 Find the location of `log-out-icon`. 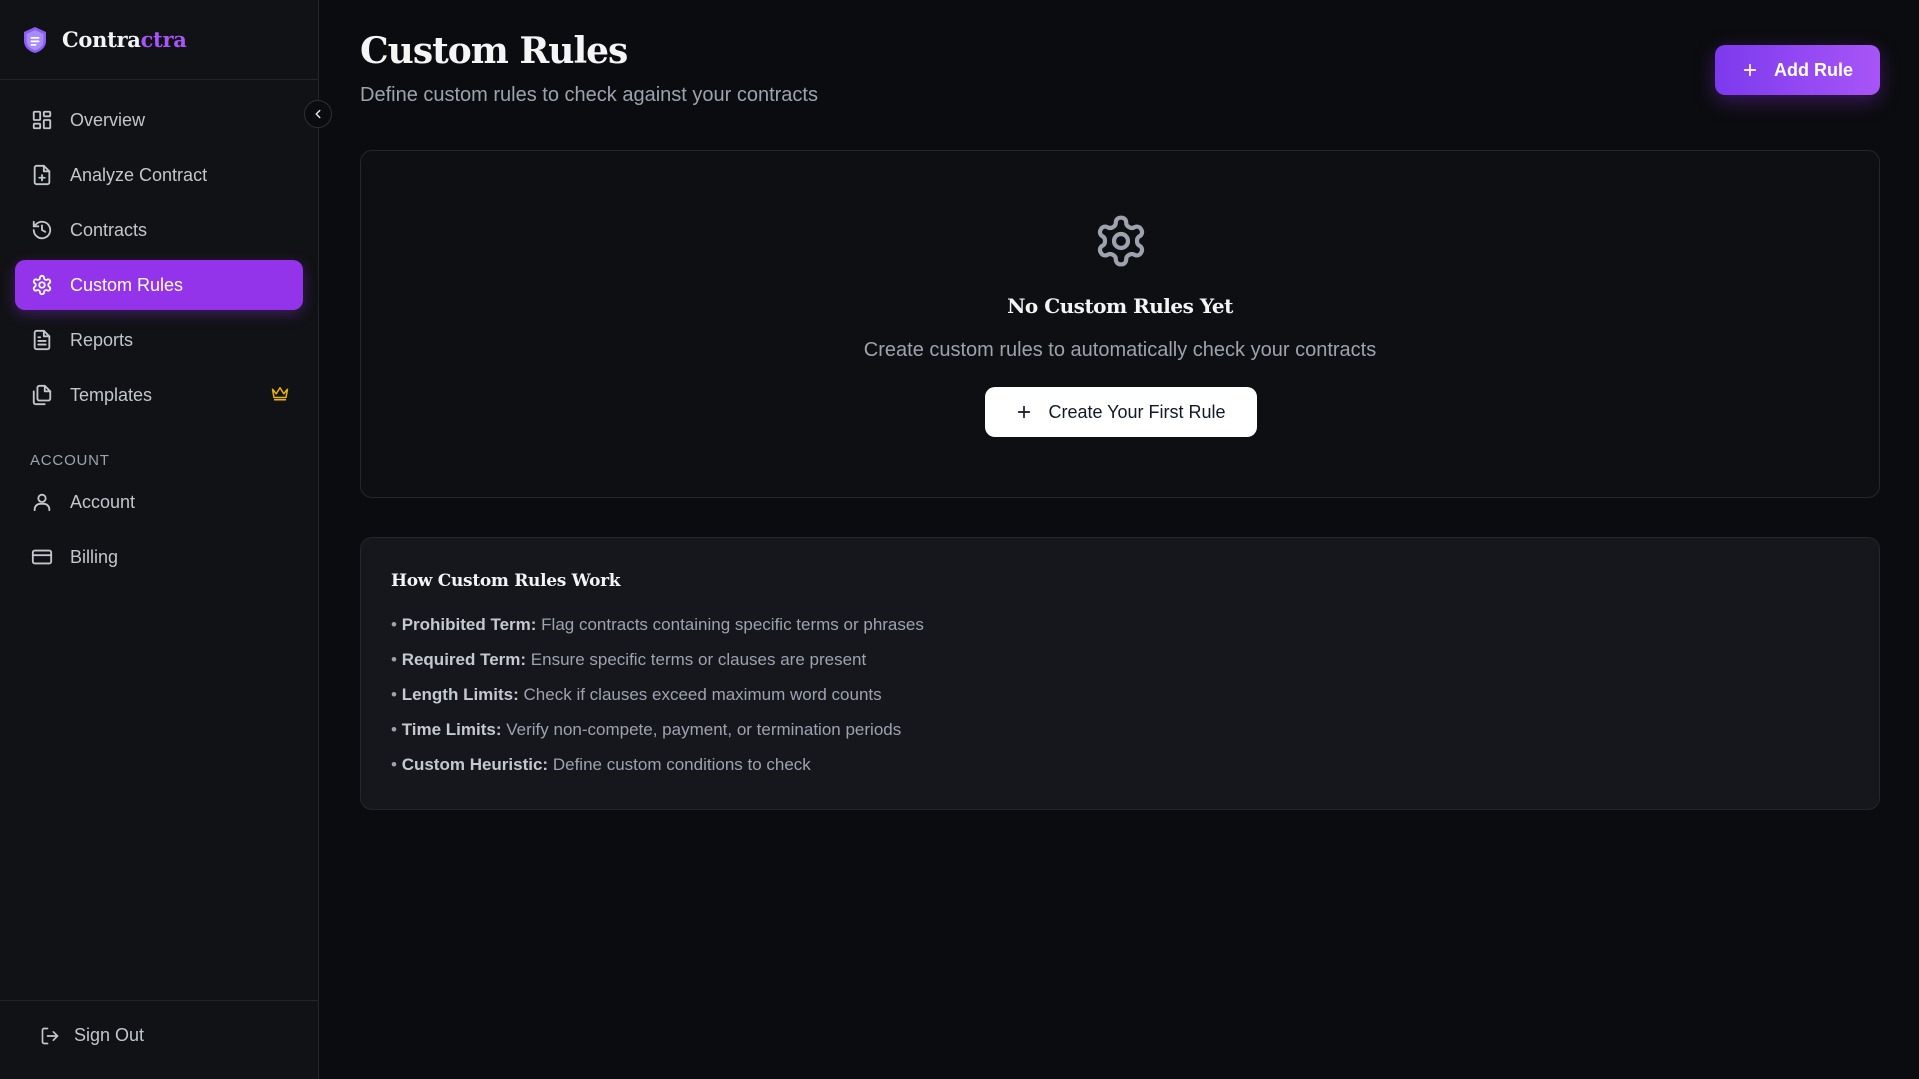

log-out-icon is located at coordinates (50, 1036).